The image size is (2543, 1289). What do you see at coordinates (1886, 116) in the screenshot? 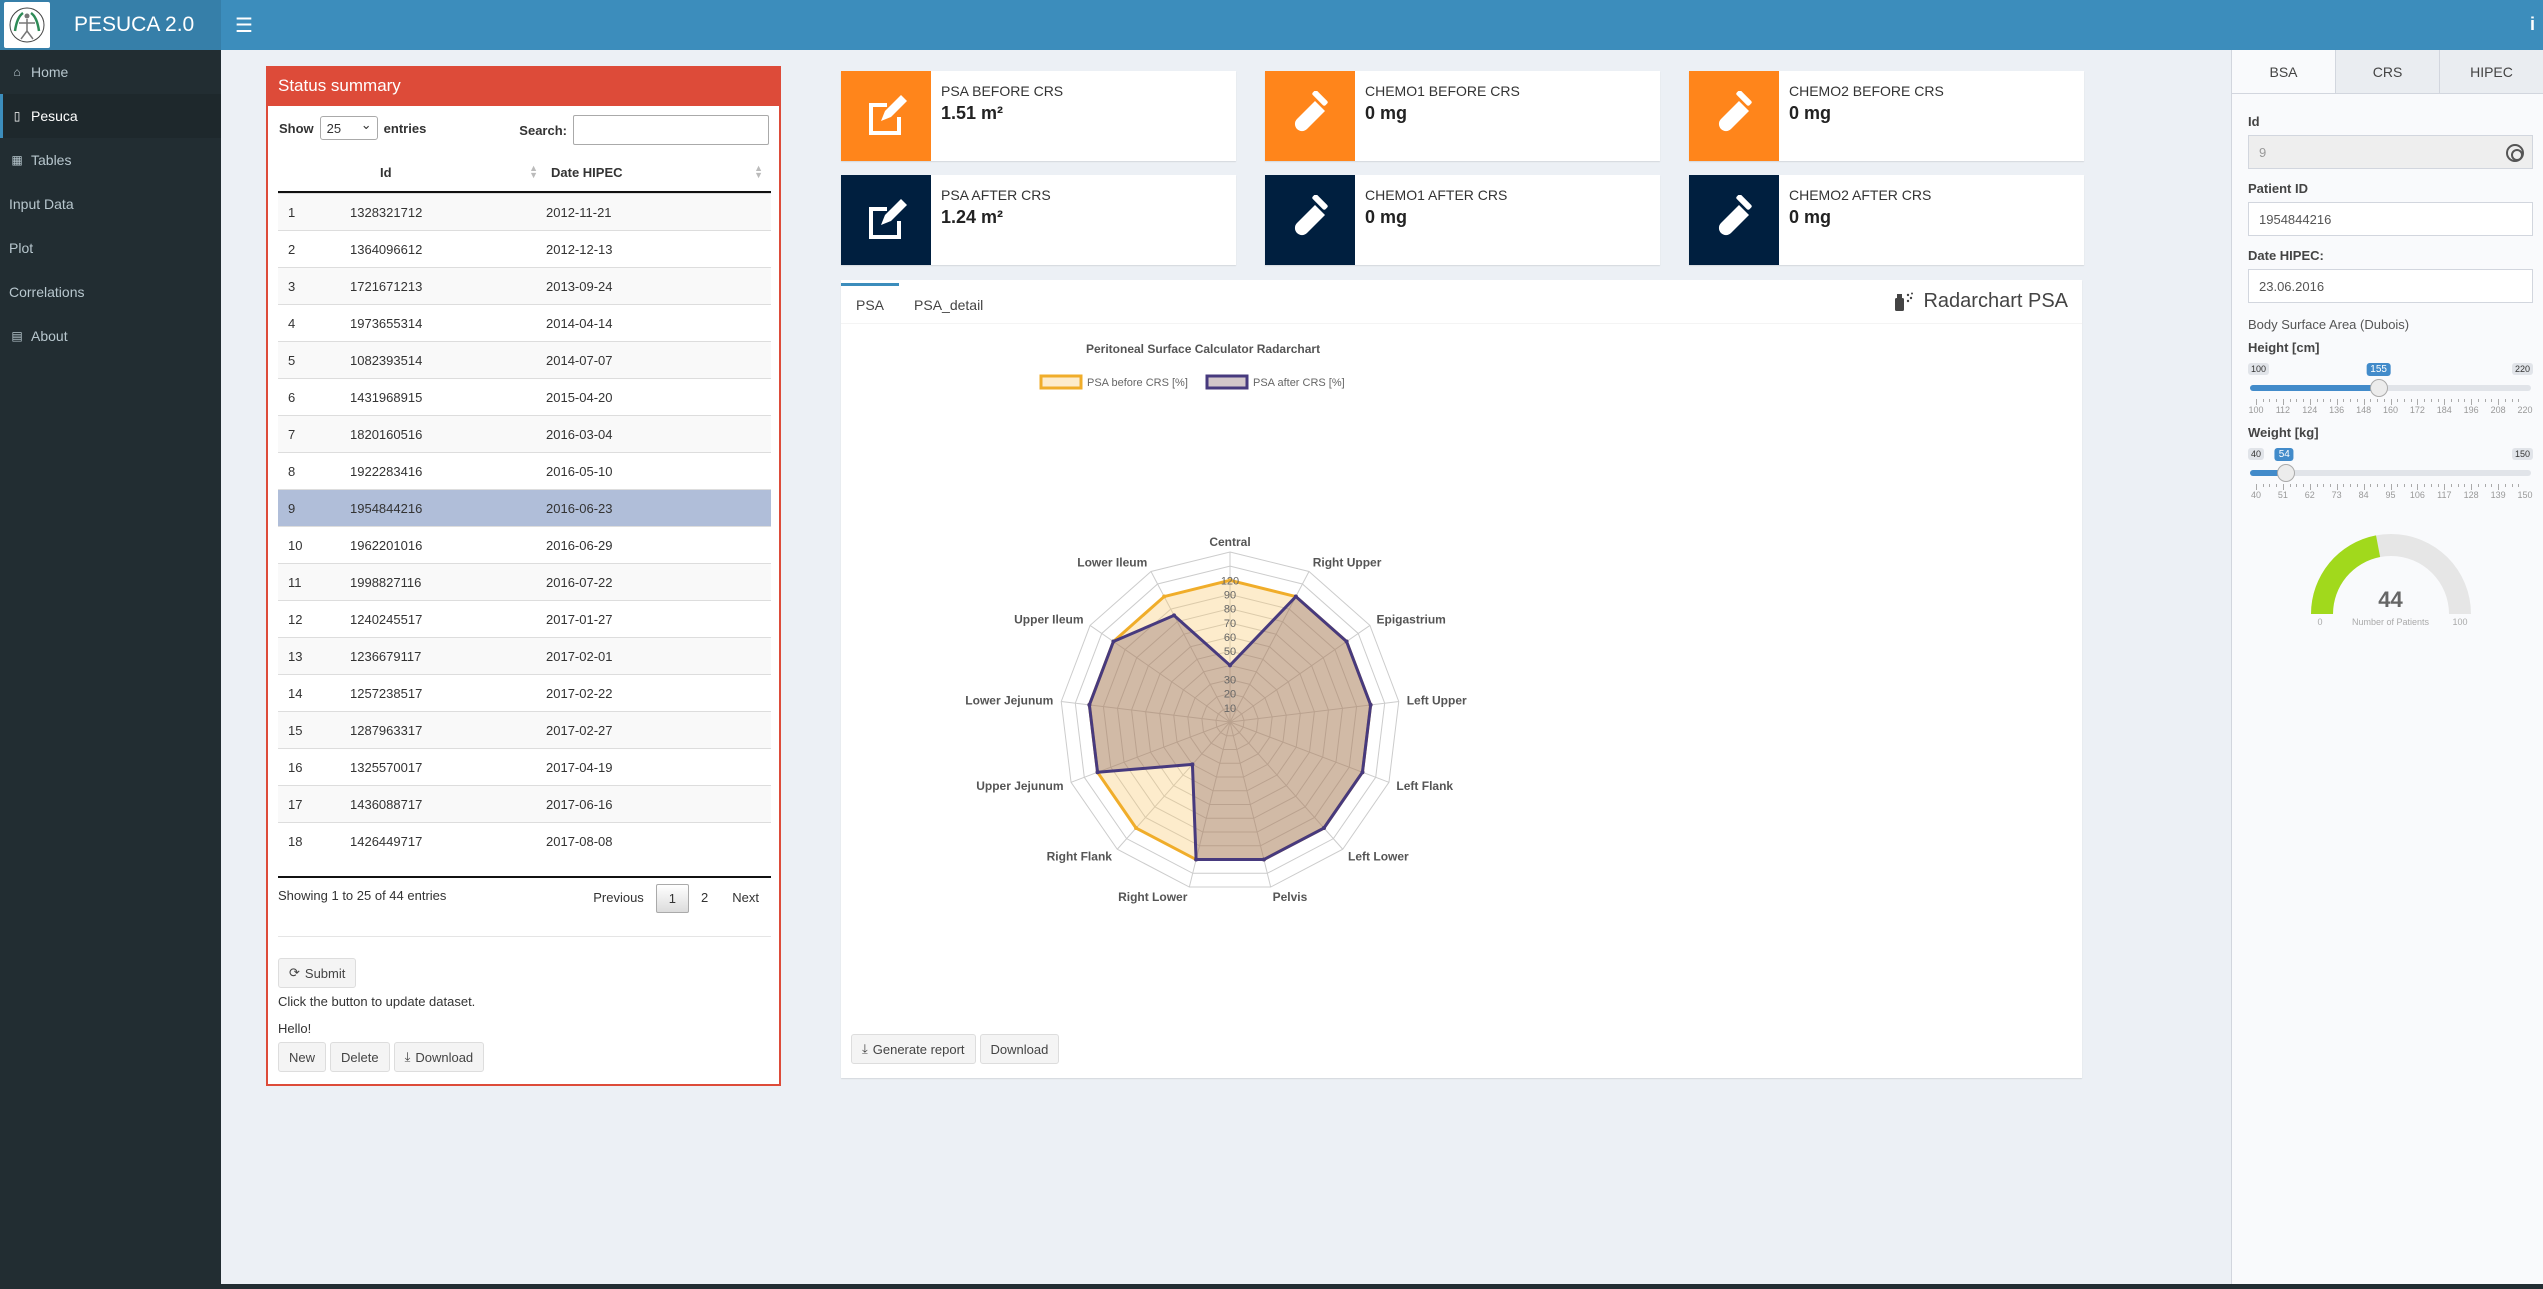
I see `value-box-chemo2-before: CHEMO2 BEFORE CRS 0 mg` at bounding box center [1886, 116].